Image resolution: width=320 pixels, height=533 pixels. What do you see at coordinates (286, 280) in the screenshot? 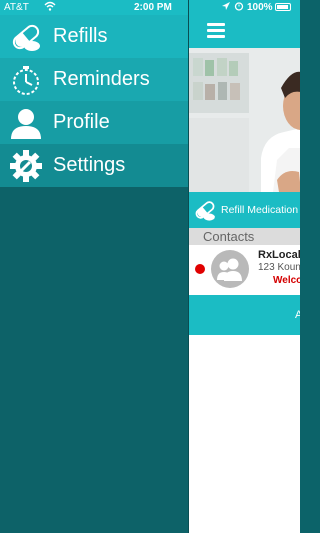
I see `contact-status: Welco` at bounding box center [286, 280].